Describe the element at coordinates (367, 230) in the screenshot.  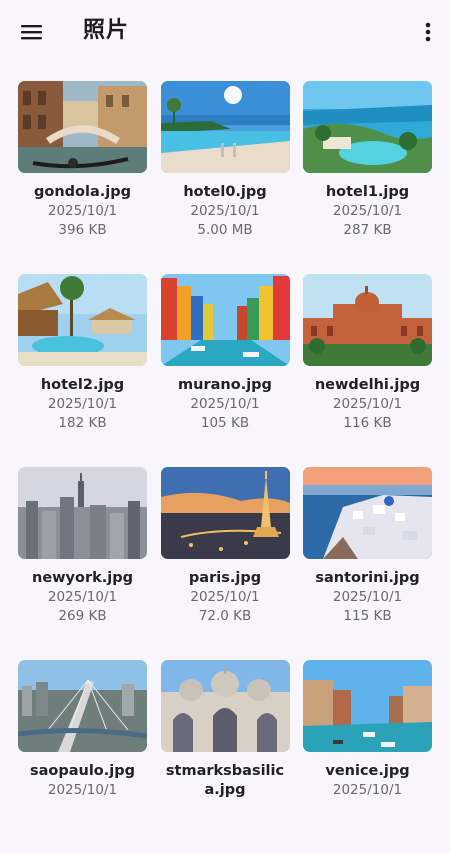
I see `photo-size: 287 KB` at that location.